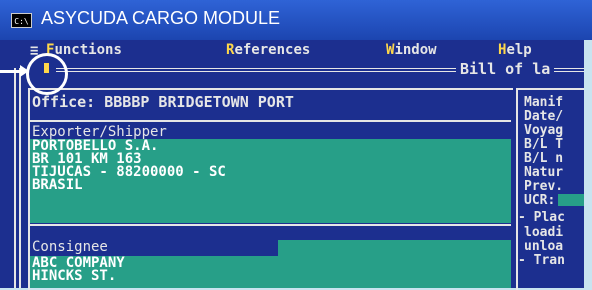 The width and height of the screenshot is (592, 290). Describe the element at coordinates (21, 20) in the screenshot. I see `console-app-icon: C:\` at that location.